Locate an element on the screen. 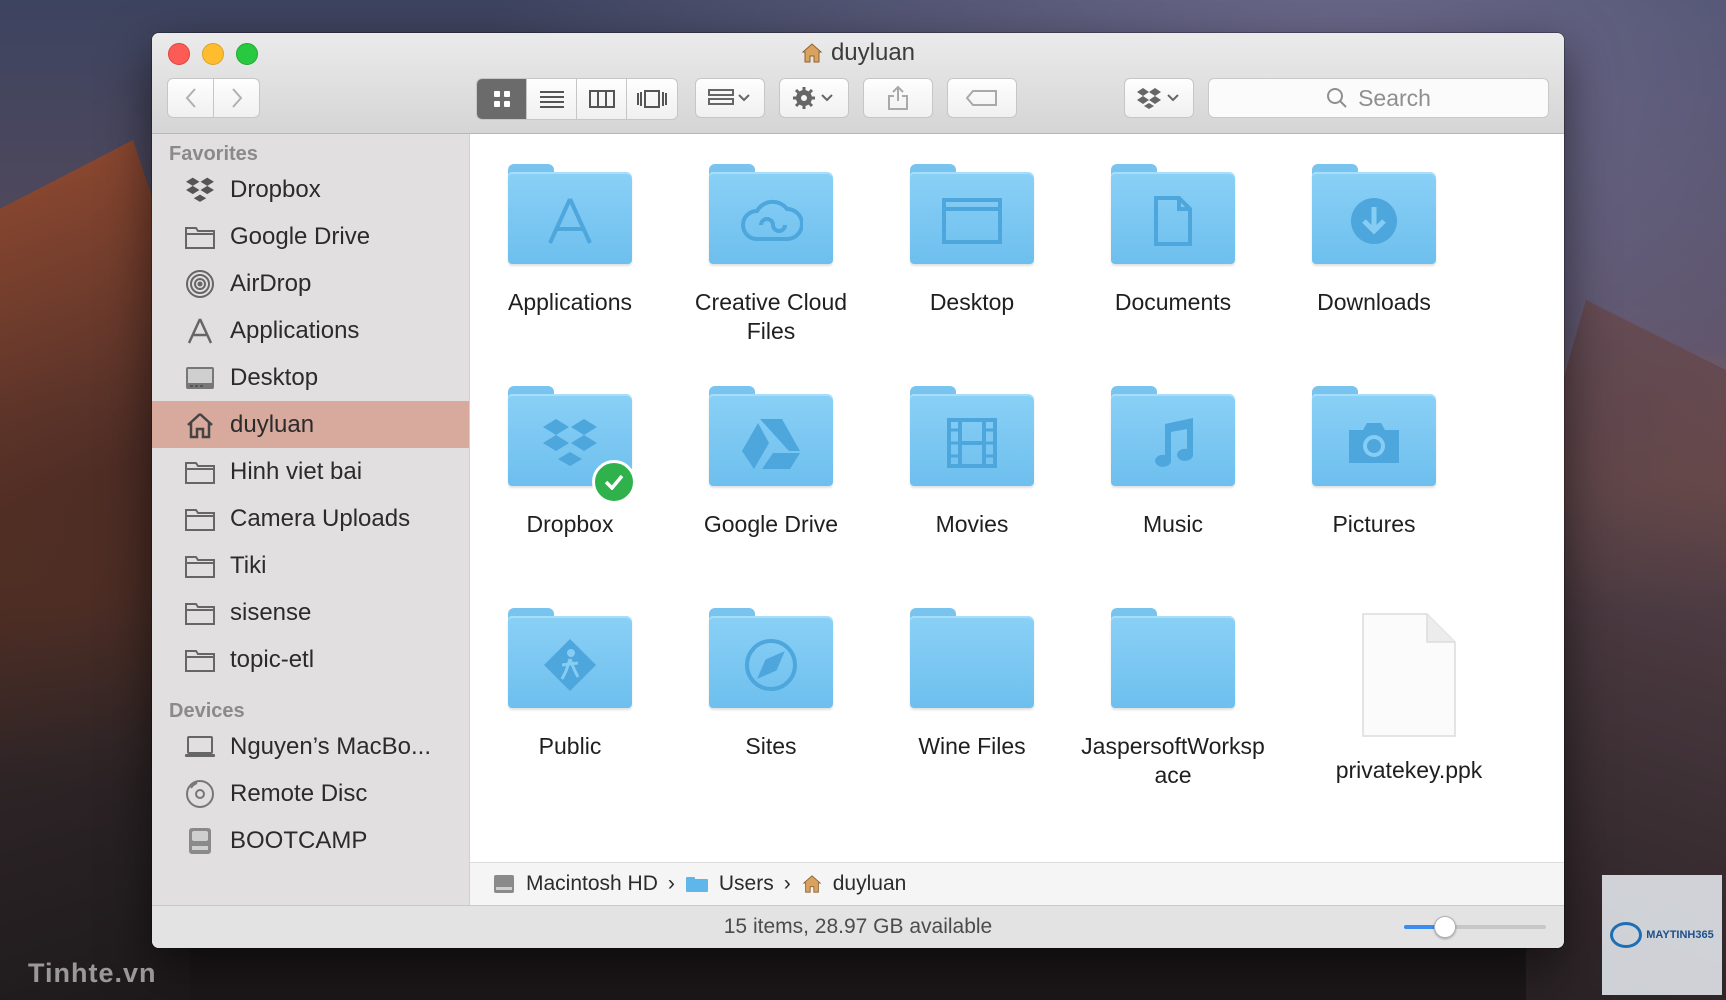 The image size is (1726, 1000). path-segment-macintosh-hd: Macintosh HD is located at coordinates (592, 884).